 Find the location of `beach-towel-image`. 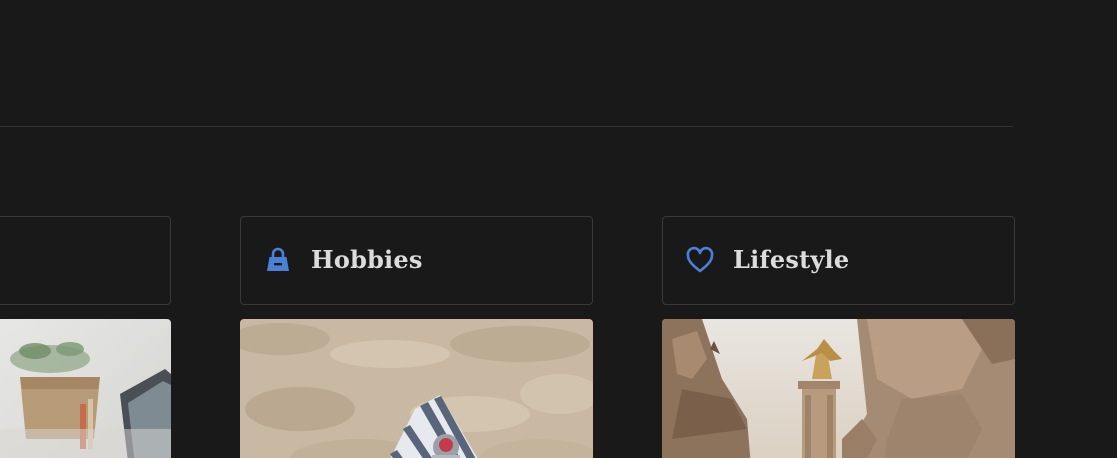

beach-towel-image is located at coordinates (416, 388).